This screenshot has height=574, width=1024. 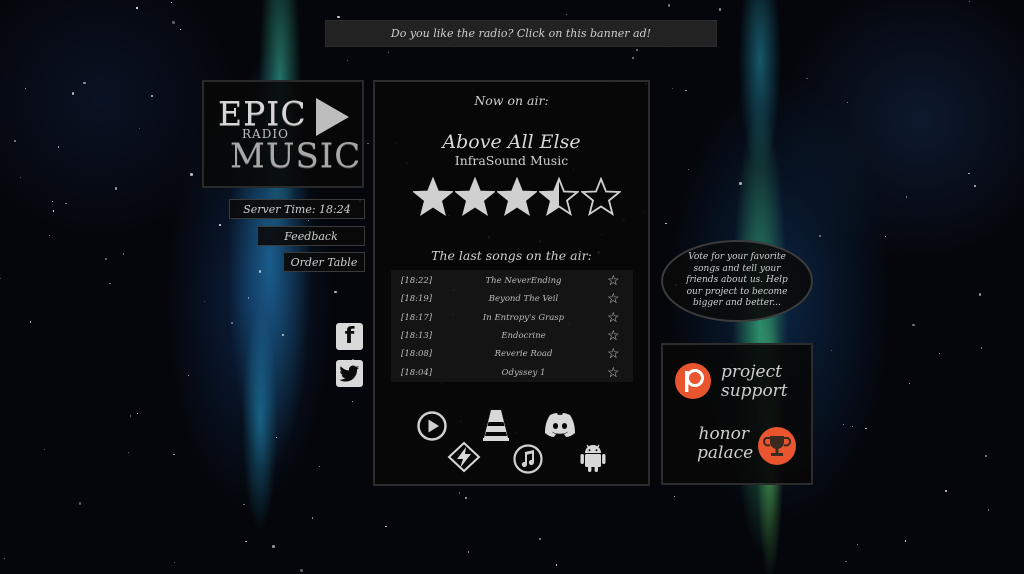 I want to click on history-row: [18:22] The NeverEnding ☆, so click(x=512, y=281).